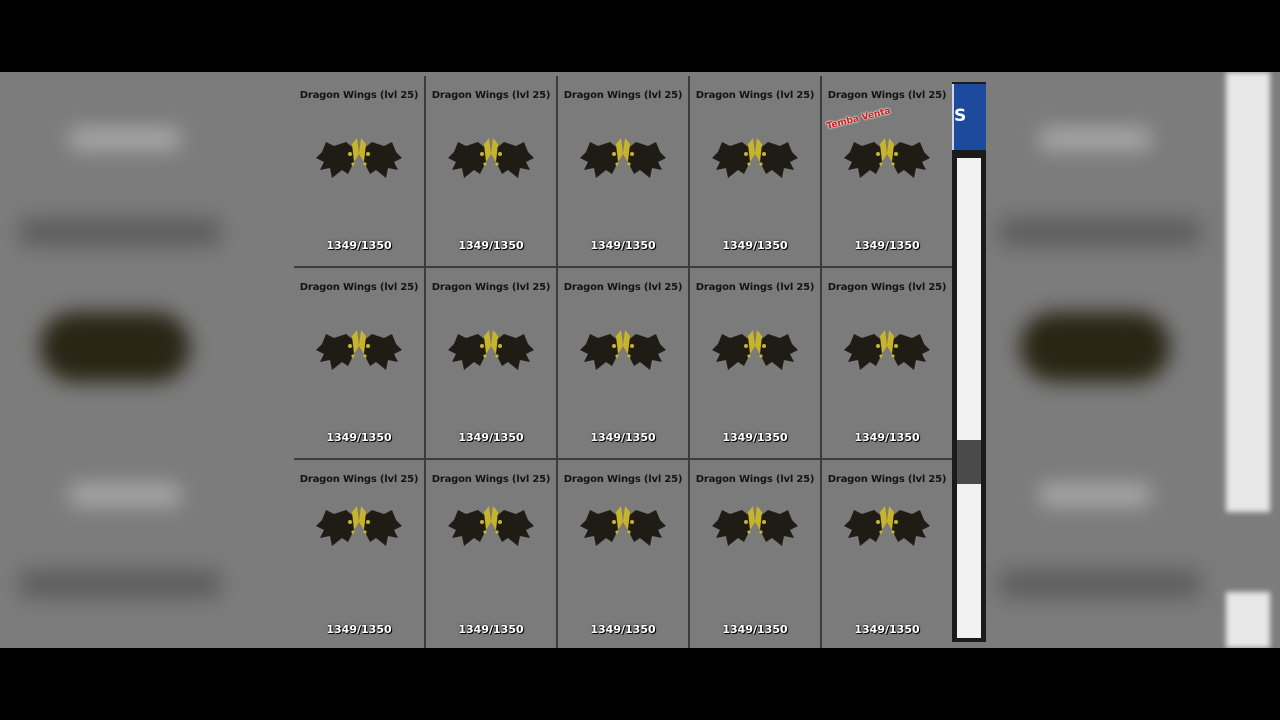  What do you see at coordinates (969, 462) in the screenshot?
I see `scrollbar-thumb` at bounding box center [969, 462].